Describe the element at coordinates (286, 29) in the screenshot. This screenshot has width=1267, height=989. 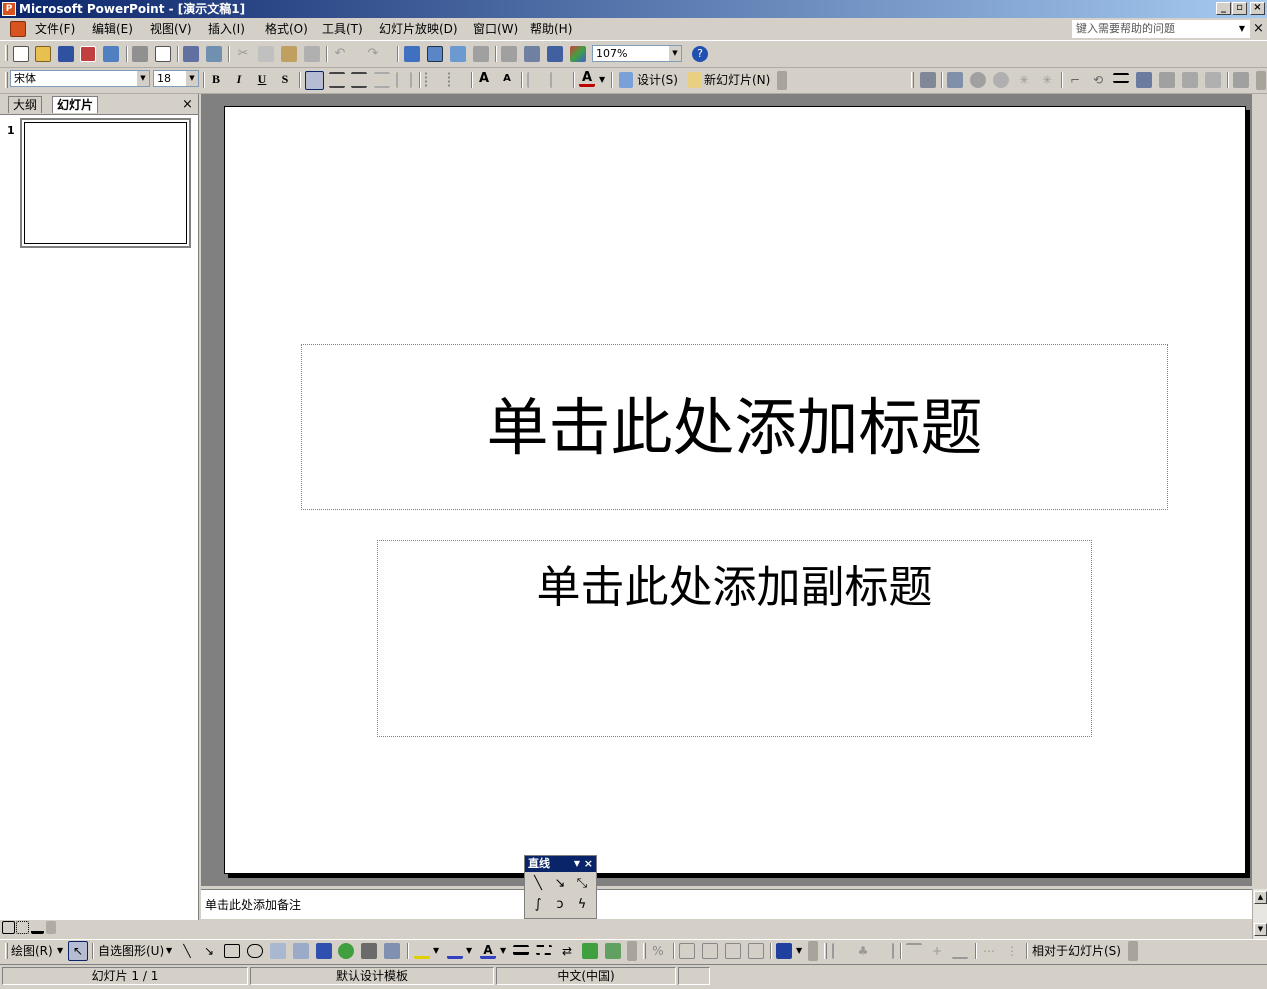
I see `menu-format: 格式(O)` at that location.